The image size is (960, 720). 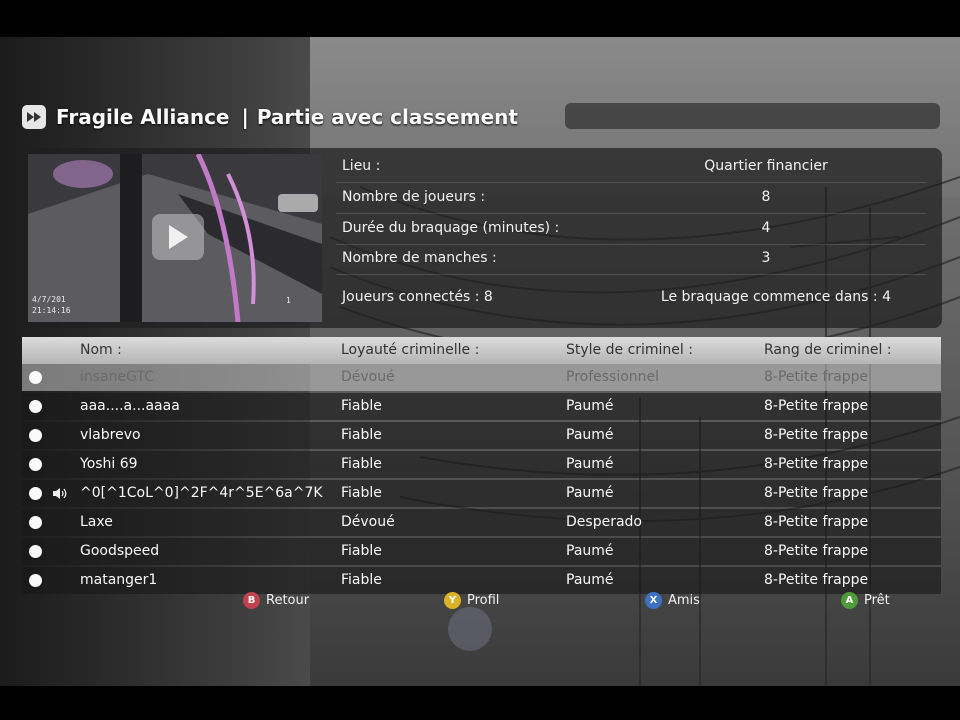 I want to click on camera-timestamp: 4/7/201 21:14:16, so click(x=51, y=305).